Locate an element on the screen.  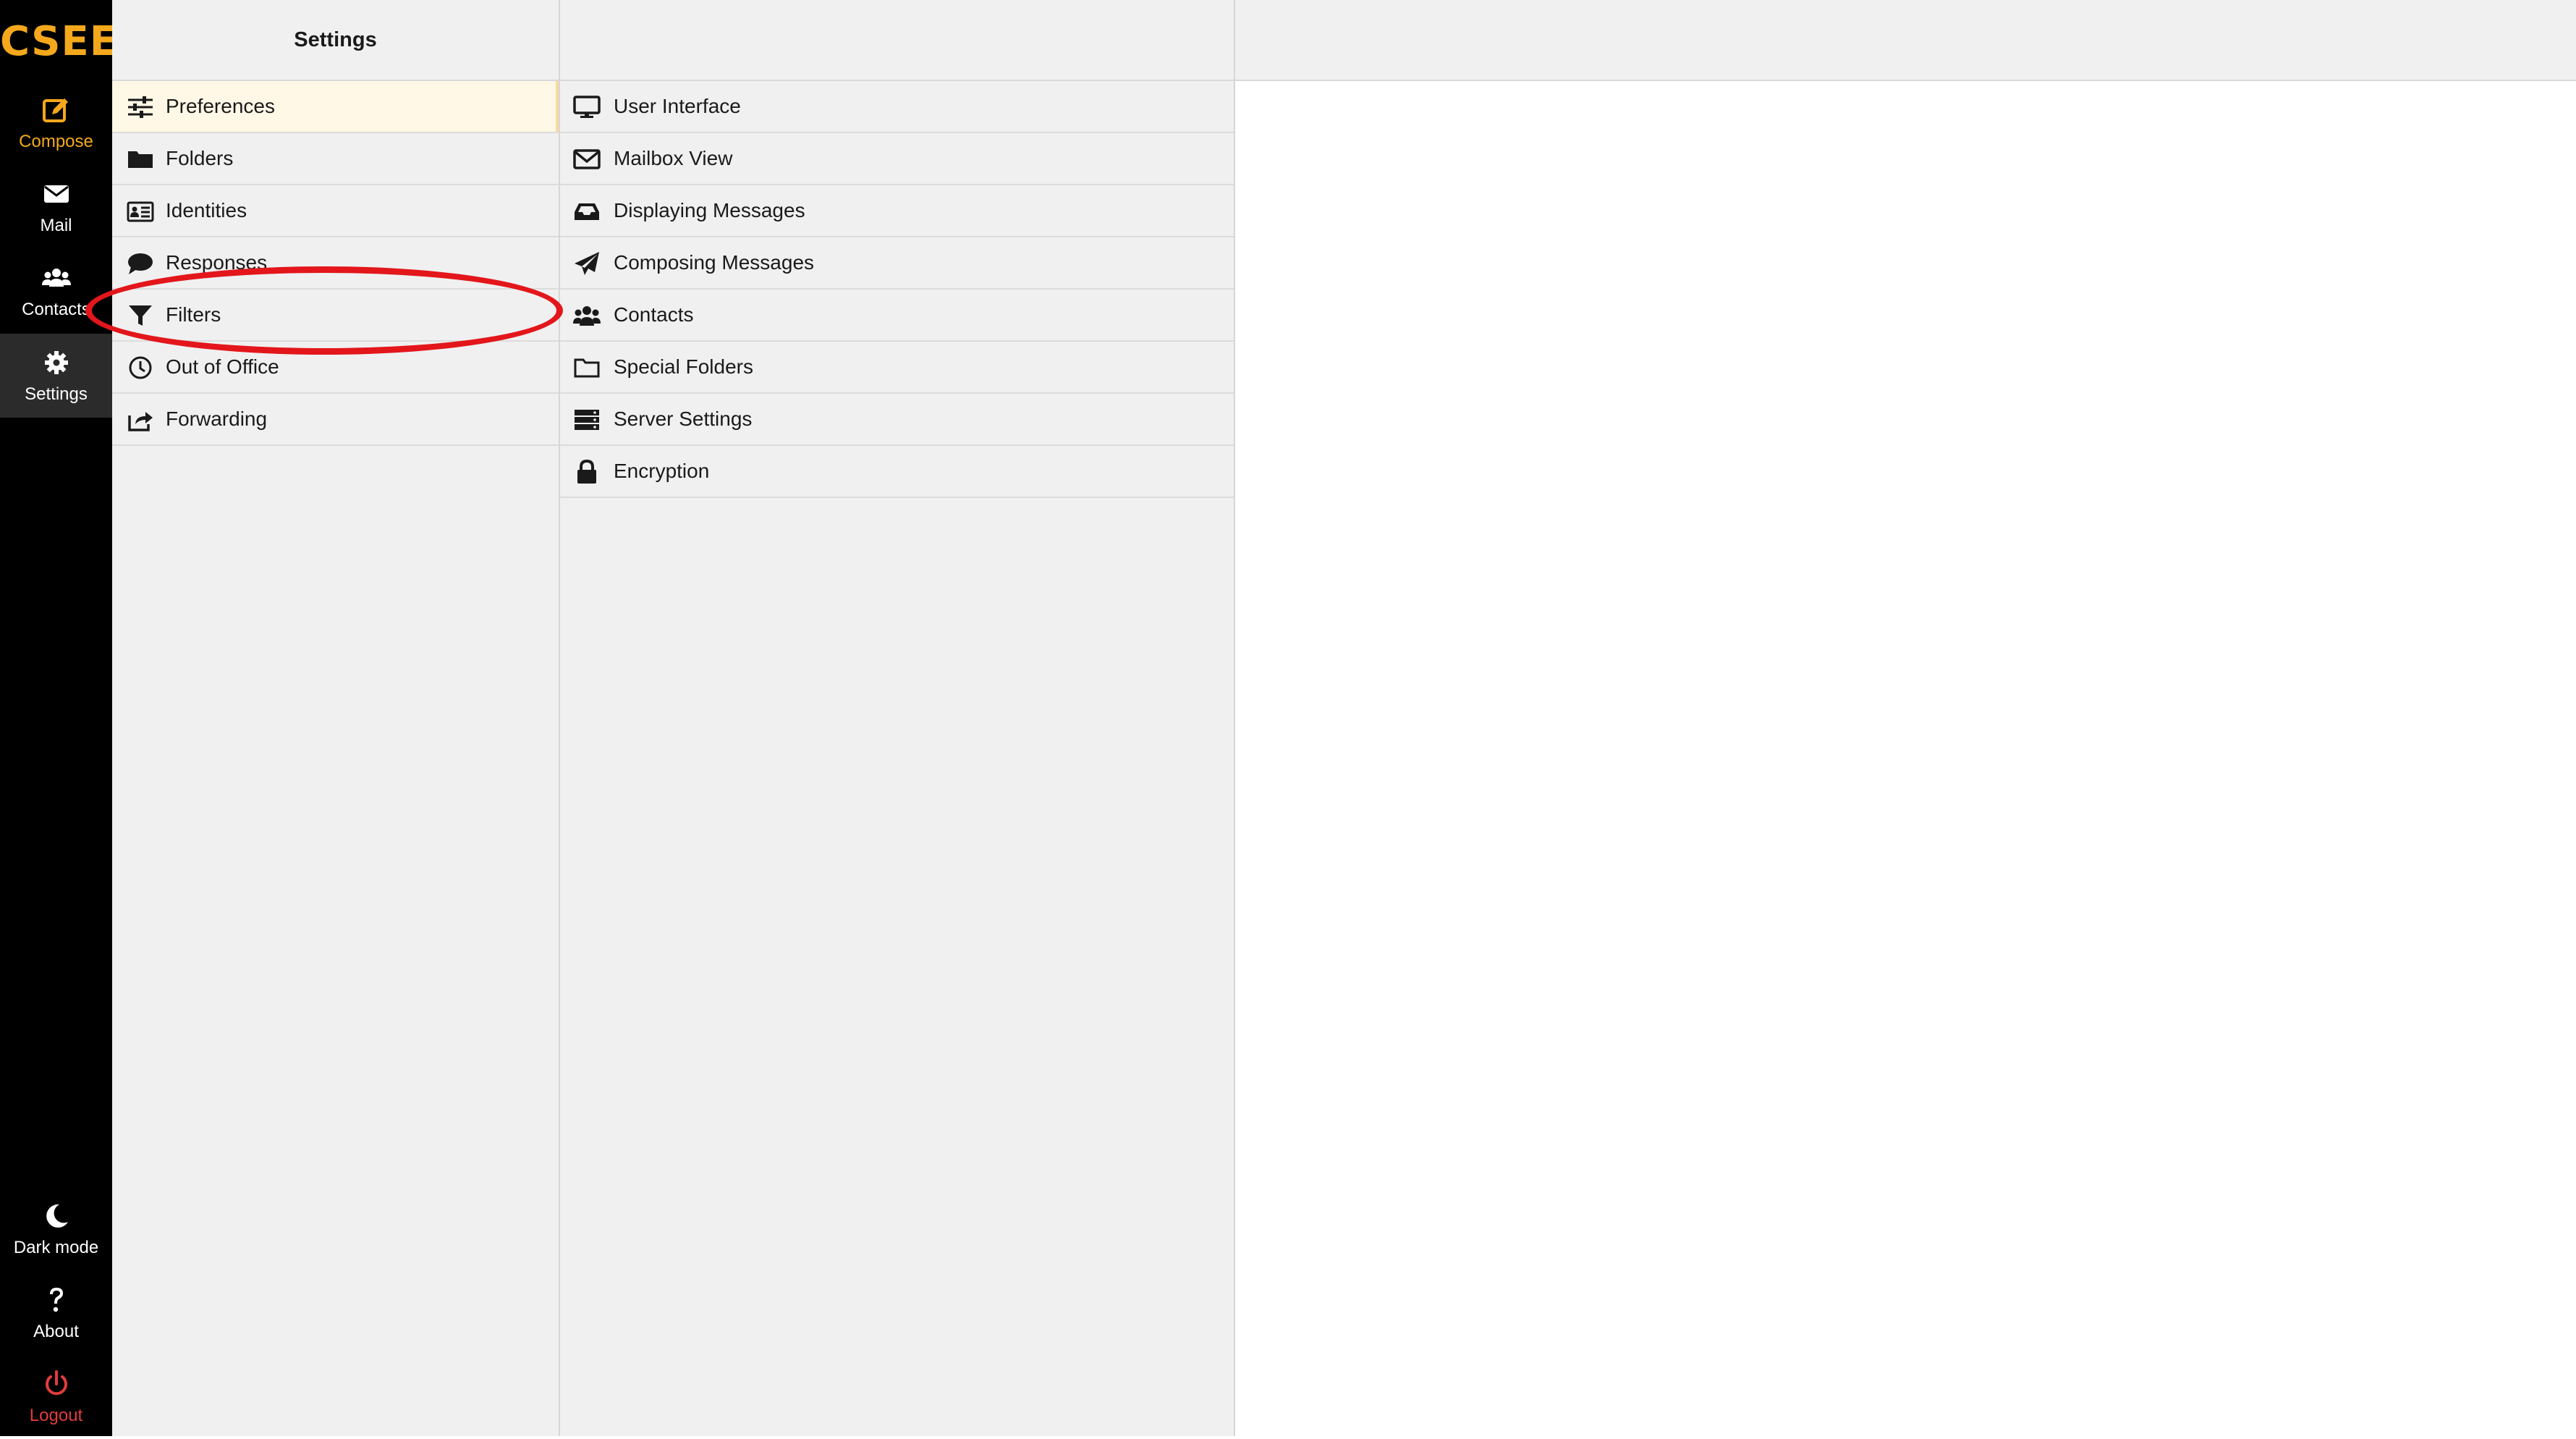
section-item-label: Displaying Messages is located at coordinates (709, 210).